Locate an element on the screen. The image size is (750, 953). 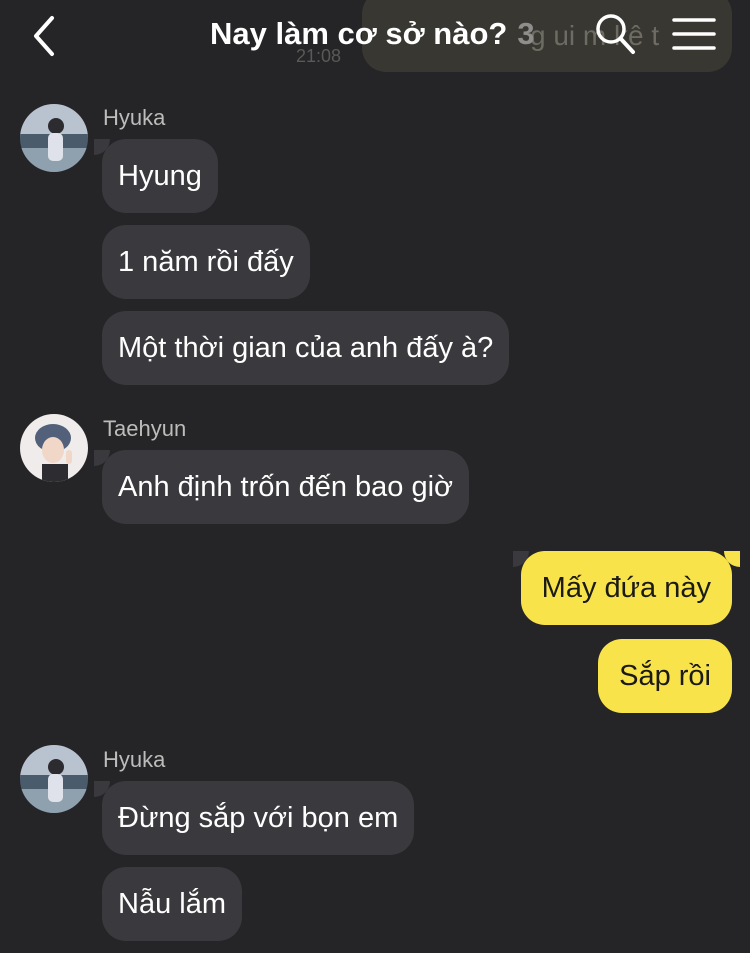
outgoing-message: Sắp rồi is located at coordinates (665, 676).